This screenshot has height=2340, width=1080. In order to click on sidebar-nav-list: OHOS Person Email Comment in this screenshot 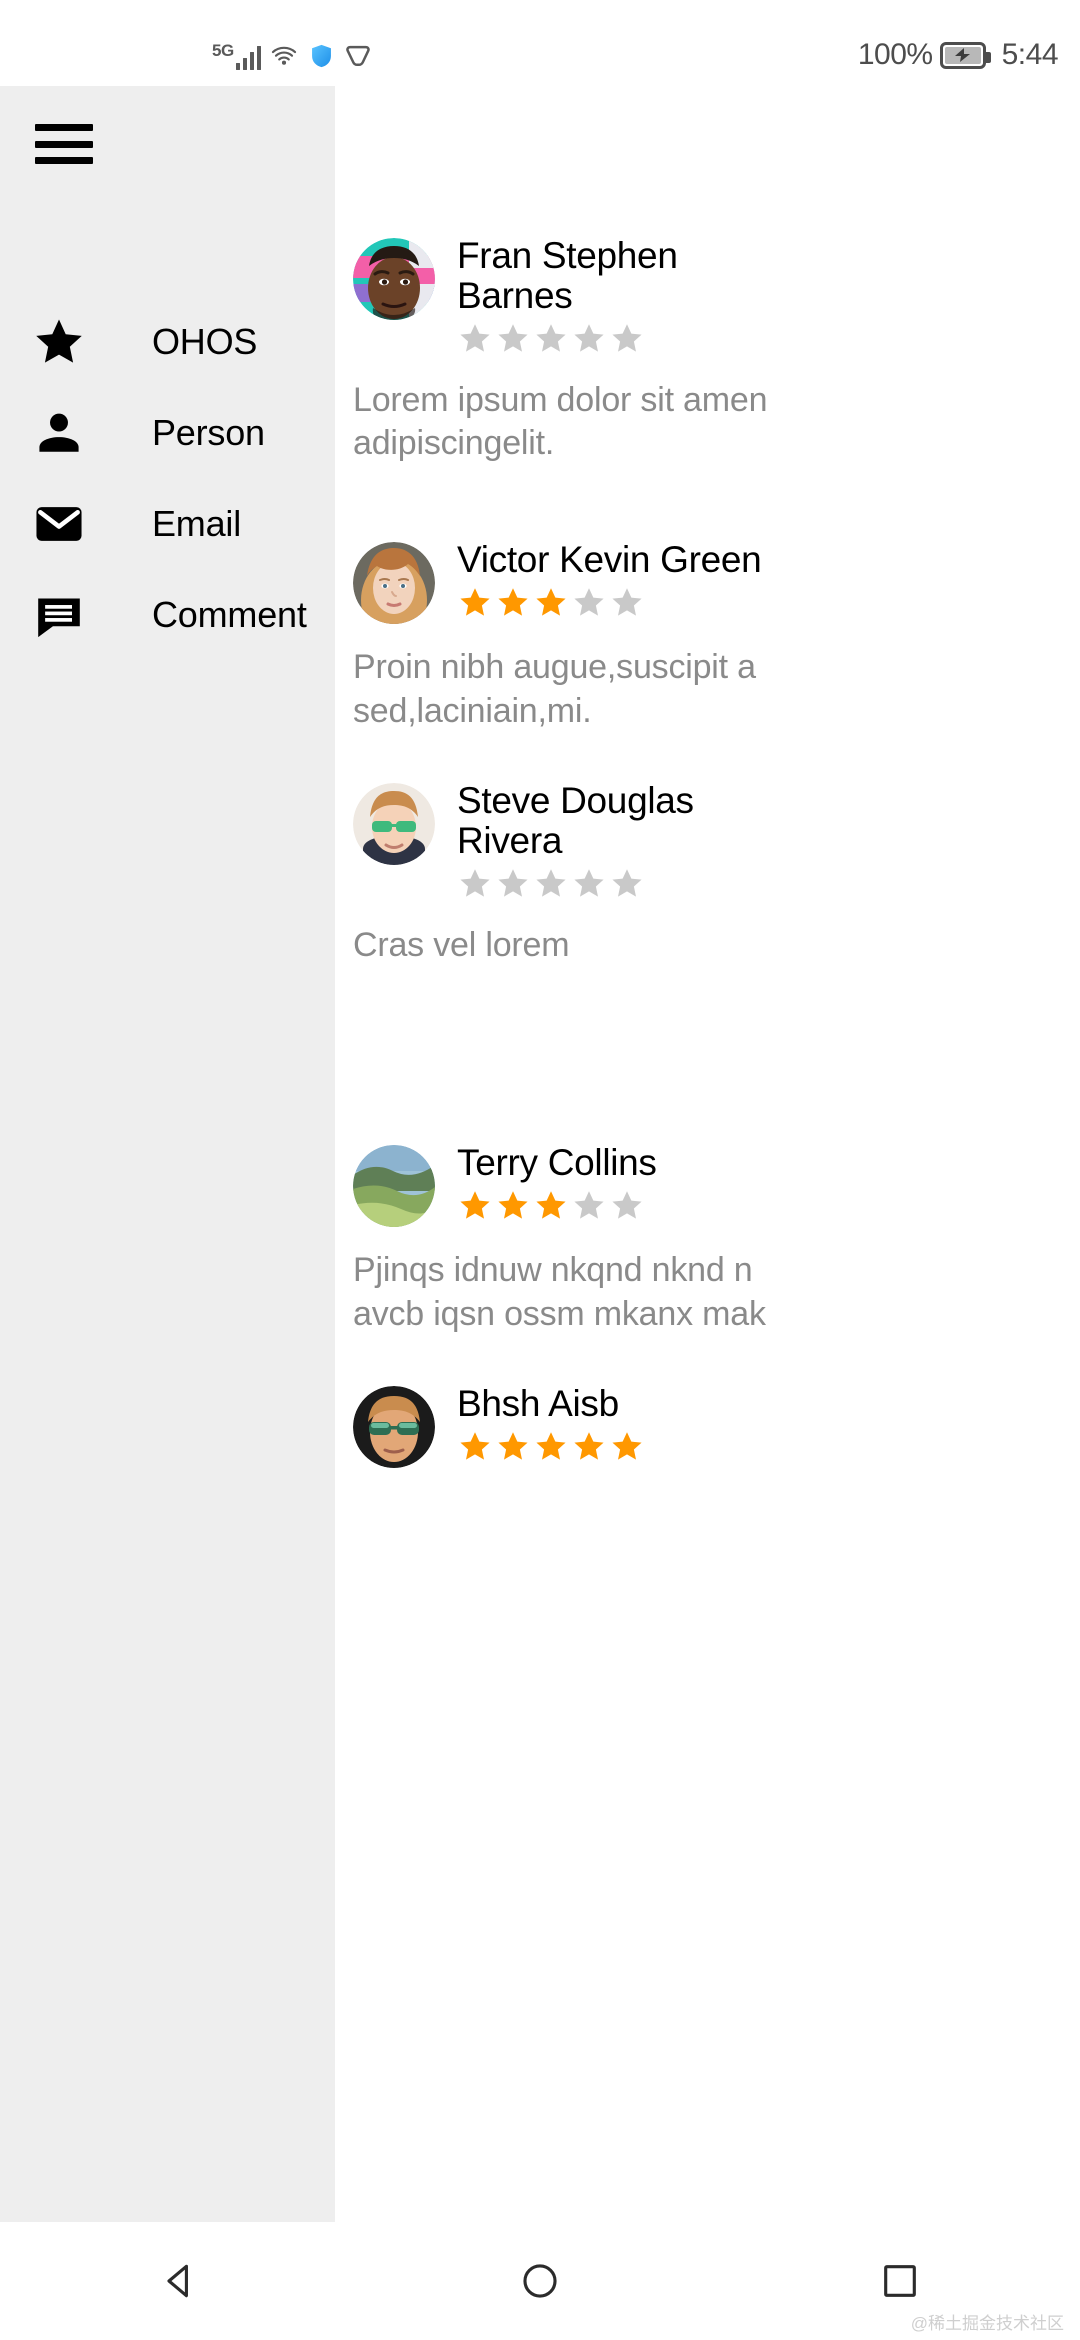, I will do `click(167, 478)`.